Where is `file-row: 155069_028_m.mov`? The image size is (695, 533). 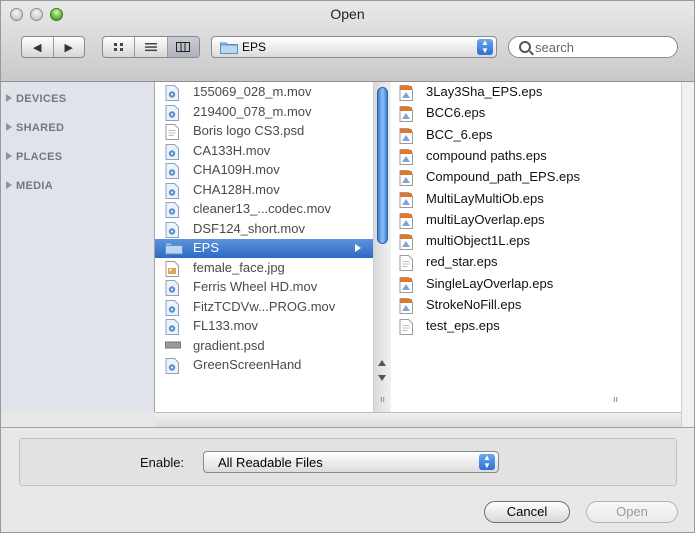
file-row: 155069_028_m.mov is located at coordinates (264, 92).